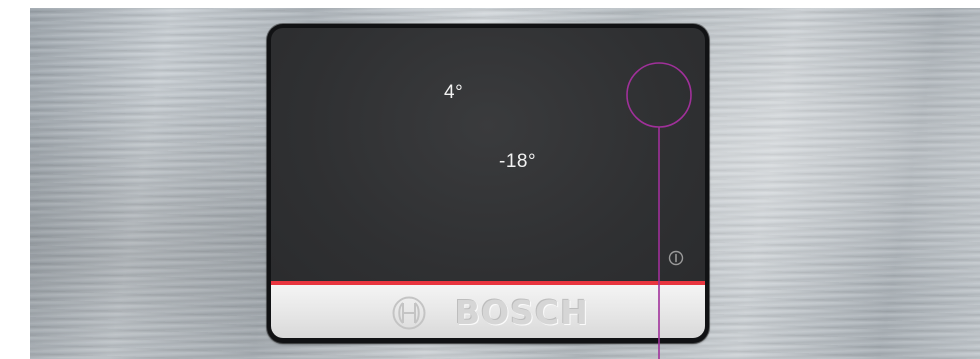 This screenshot has width=980, height=359. What do you see at coordinates (453, 93) in the screenshot?
I see `fridge-temperature-button: 4°` at bounding box center [453, 93].